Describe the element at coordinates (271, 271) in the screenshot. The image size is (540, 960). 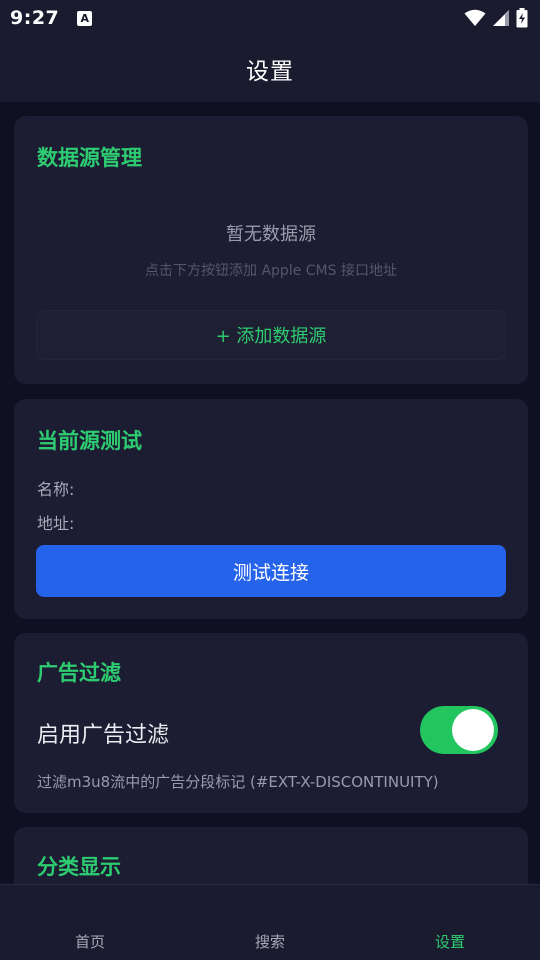
I see `empty-source-hint: 点击下方按钮添加 Apple CMS 接口地址` at that location.